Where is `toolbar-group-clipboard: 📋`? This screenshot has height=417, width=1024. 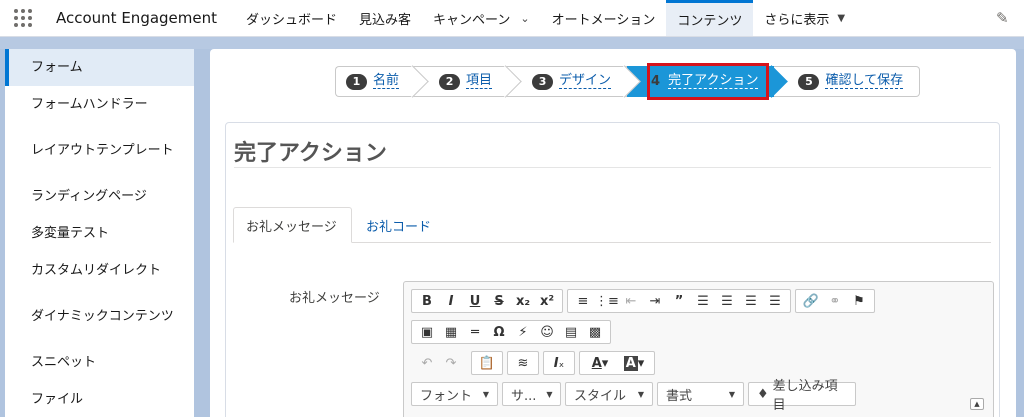
toolbar-group-clipboard: 📋 is located at coordinates (487, 363).